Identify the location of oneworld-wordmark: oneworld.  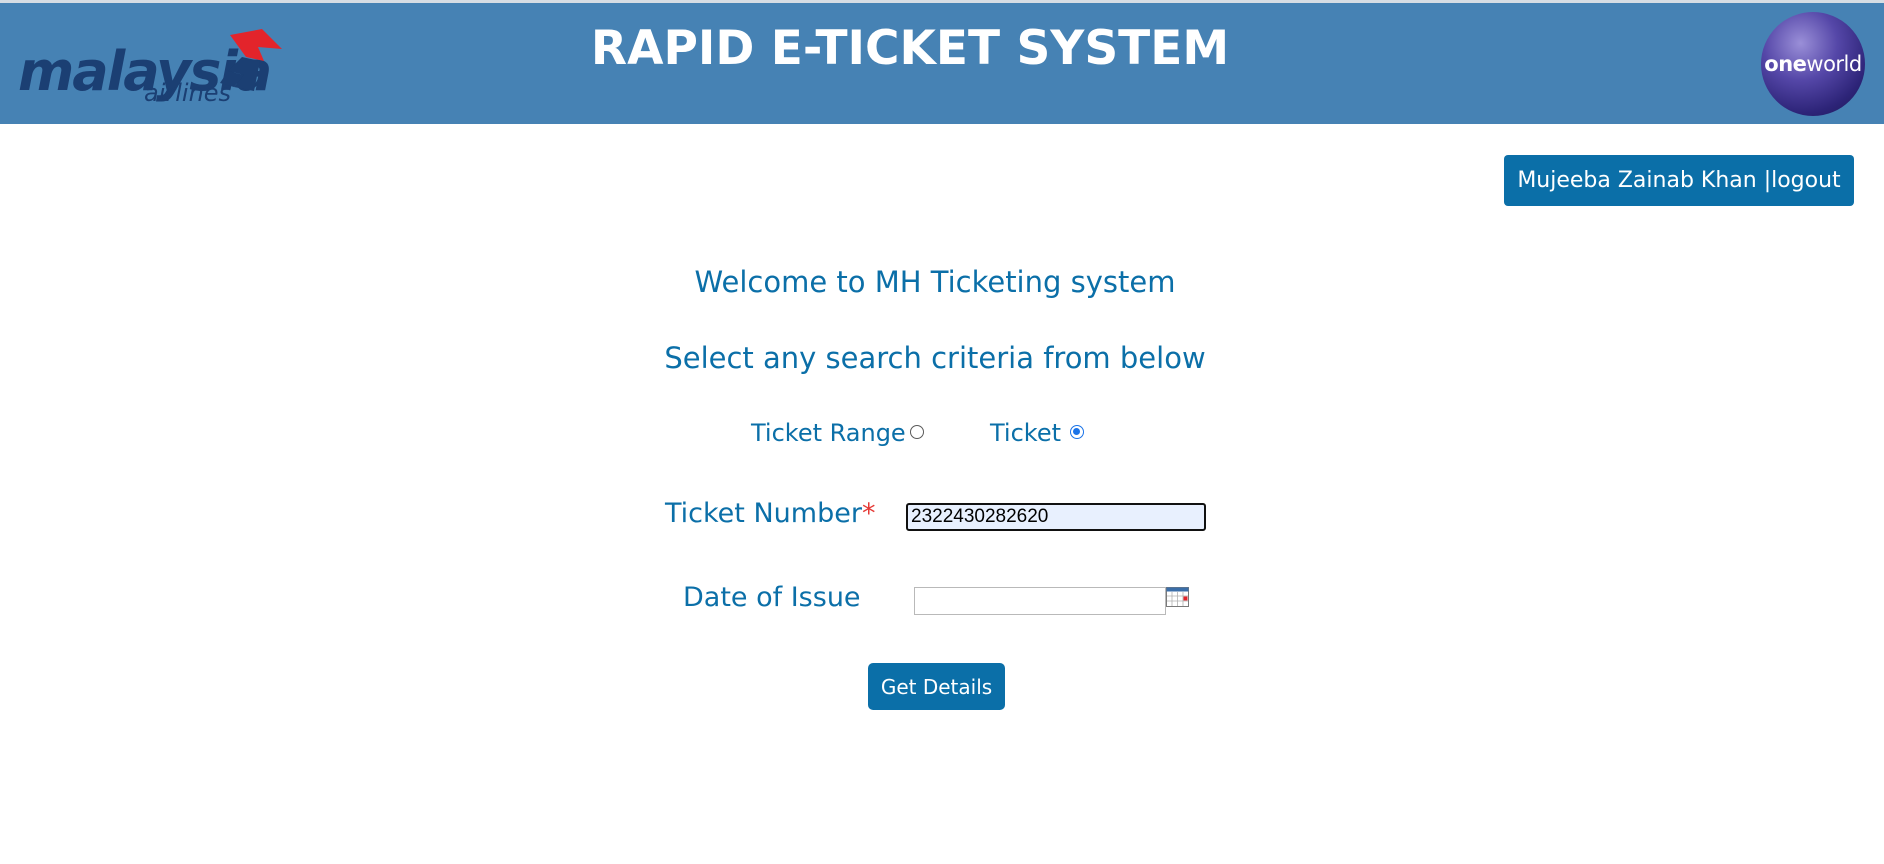
(1813, 64).